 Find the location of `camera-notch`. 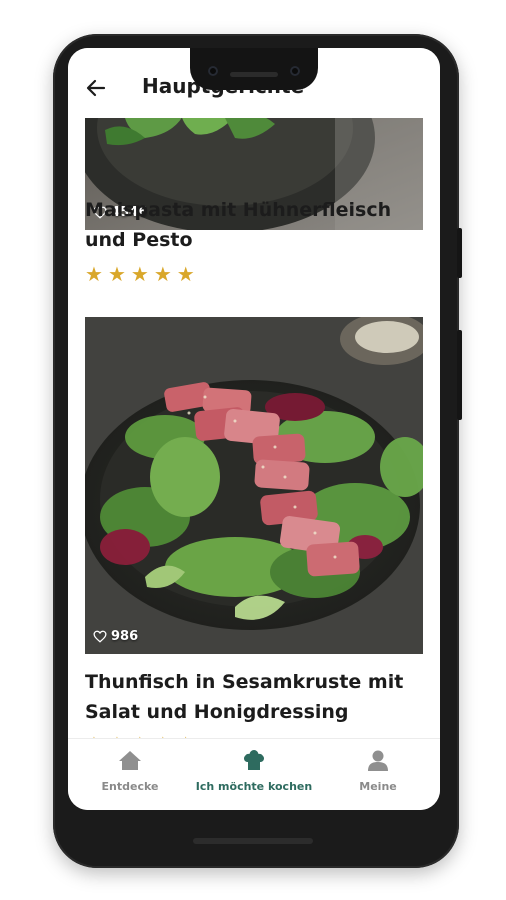

camera-notch is located at coordinates (254, 69).